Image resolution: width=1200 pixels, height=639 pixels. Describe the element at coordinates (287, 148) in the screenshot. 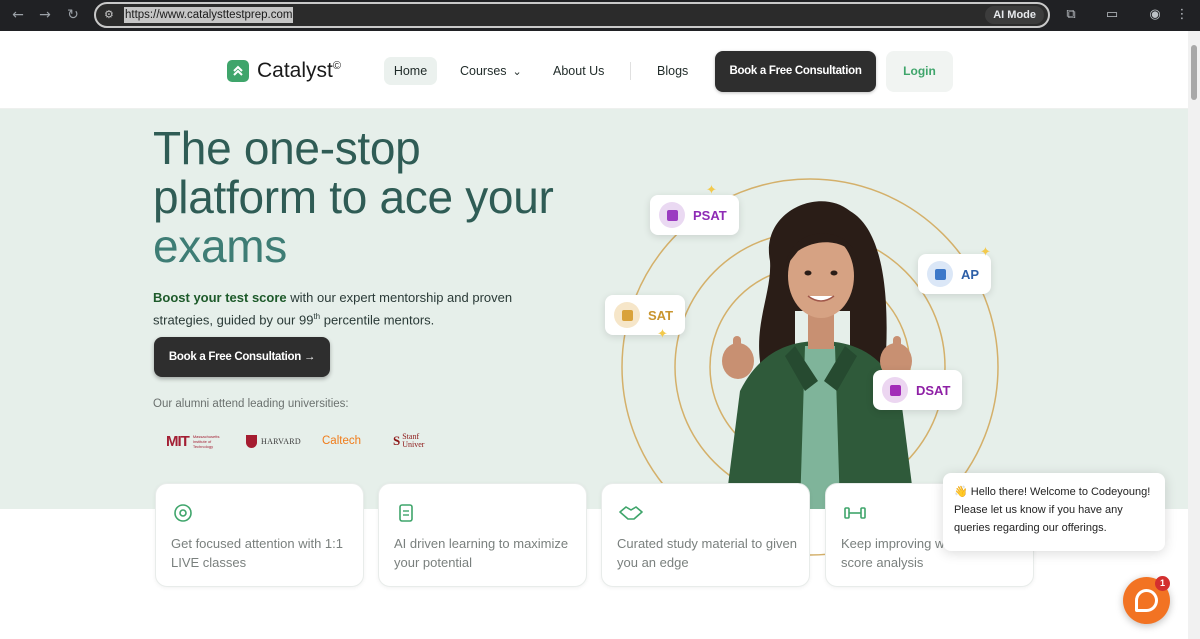

I see `hero-title-line: The one-stop` at that location.